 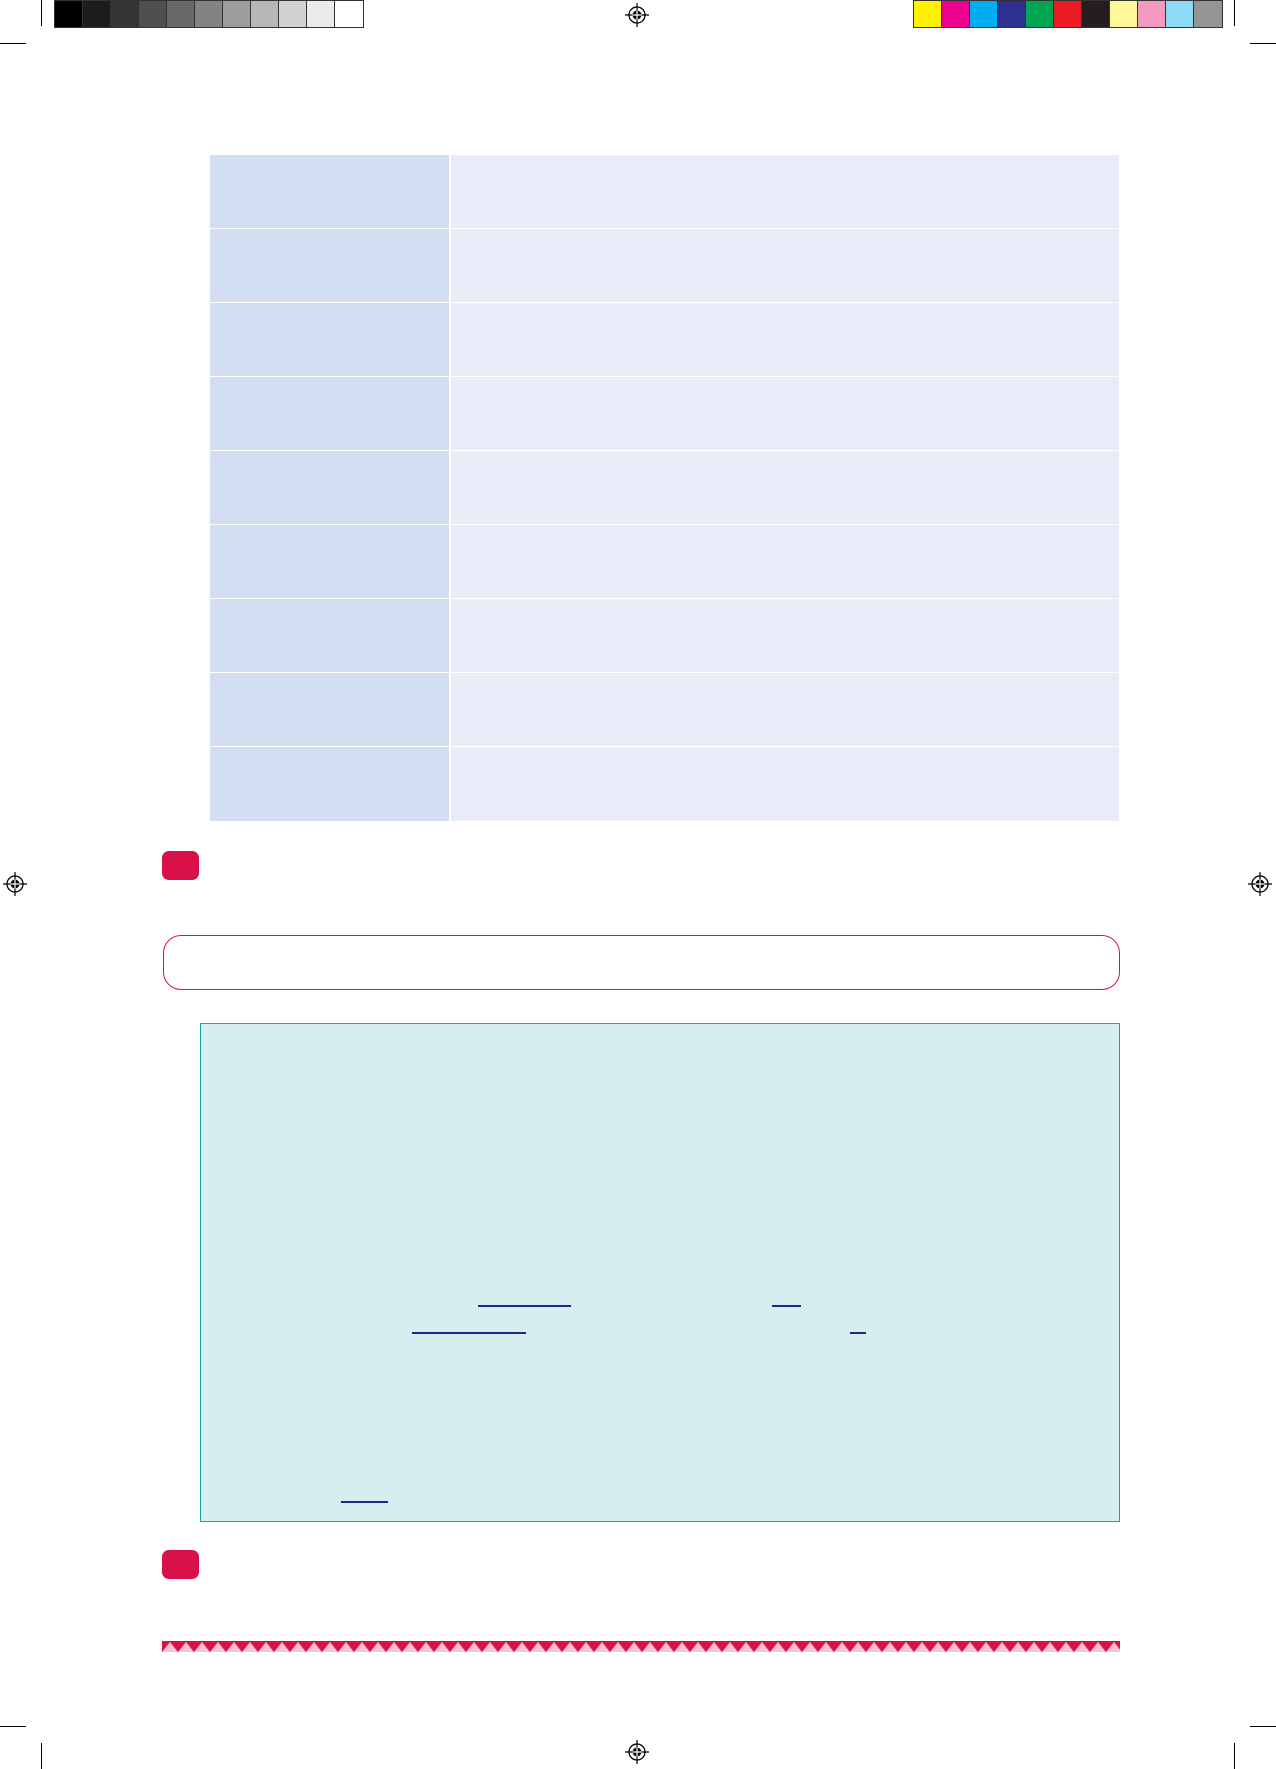 I want to click on registration-mark-right-icon, so click(x=1260, y=884).